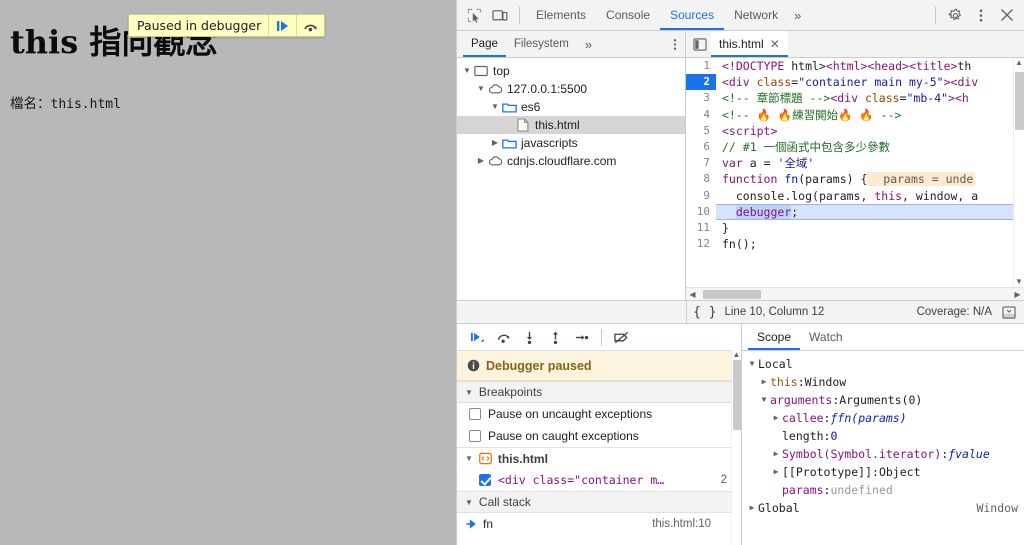 This screenshot has width=1024, height=545. I want to click on line-number: 3, so click(701, 98).